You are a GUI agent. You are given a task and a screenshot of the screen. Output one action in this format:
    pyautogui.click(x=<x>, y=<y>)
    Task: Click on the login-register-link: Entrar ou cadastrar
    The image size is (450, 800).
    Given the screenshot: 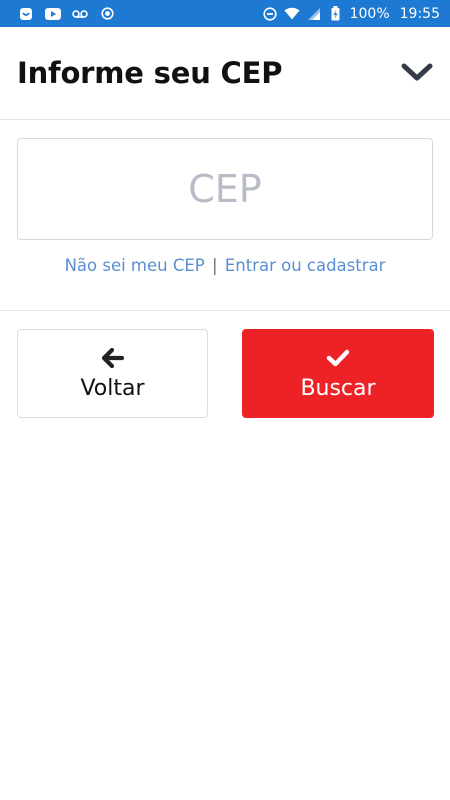 What is the action you would take?
    pyautogui.click(x=305, y=265)
    